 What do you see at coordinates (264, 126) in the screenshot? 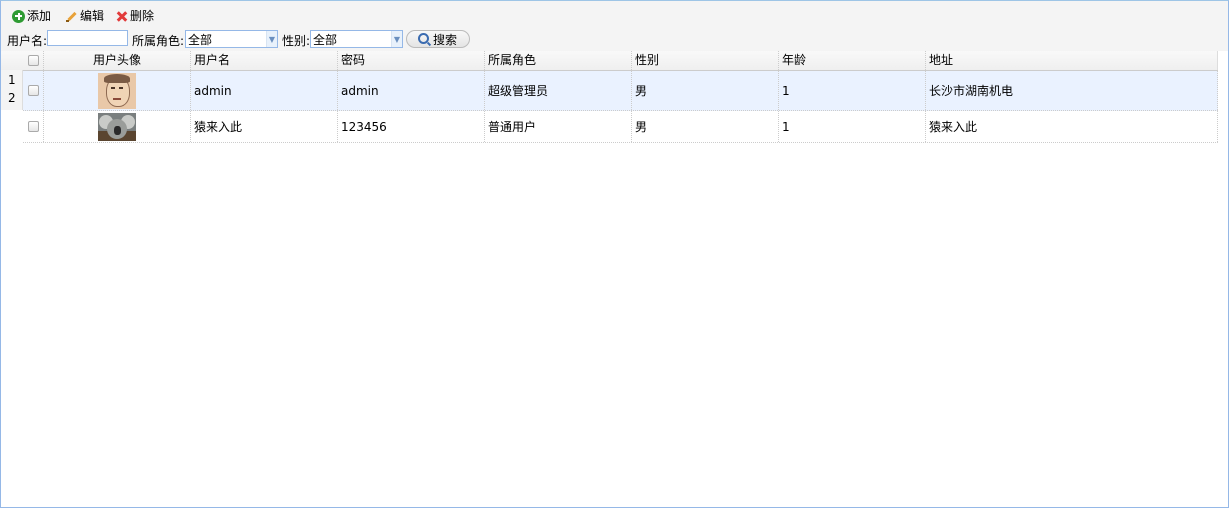
I see `username-cell: 猿来入此` at bounding box center [264, 126].